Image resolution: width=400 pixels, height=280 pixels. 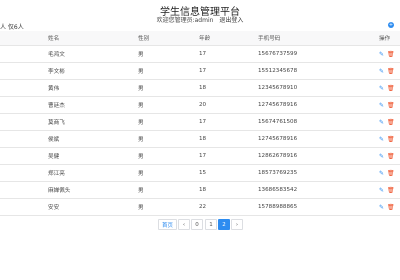 I want to click on logout-link: 退出登入, so click(x=231, y=20).